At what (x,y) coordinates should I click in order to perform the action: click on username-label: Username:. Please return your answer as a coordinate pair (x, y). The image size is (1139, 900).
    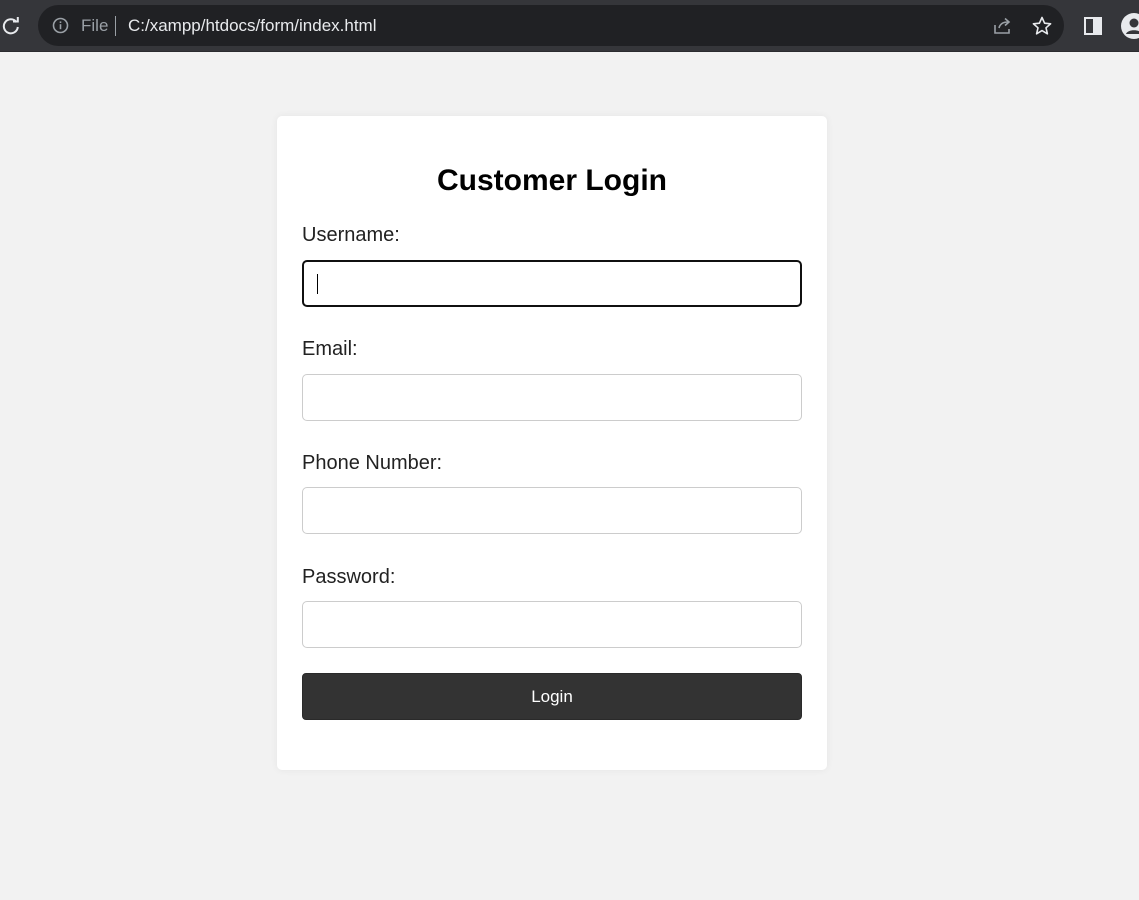
    Looking at the image, I should click on (351, 235).